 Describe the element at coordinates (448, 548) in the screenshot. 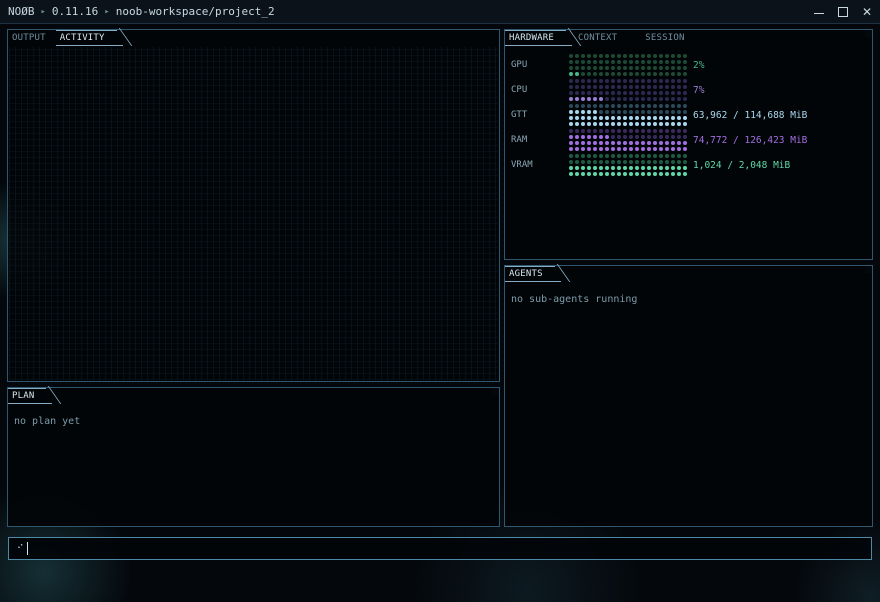

I see `prompt-input` at that location.